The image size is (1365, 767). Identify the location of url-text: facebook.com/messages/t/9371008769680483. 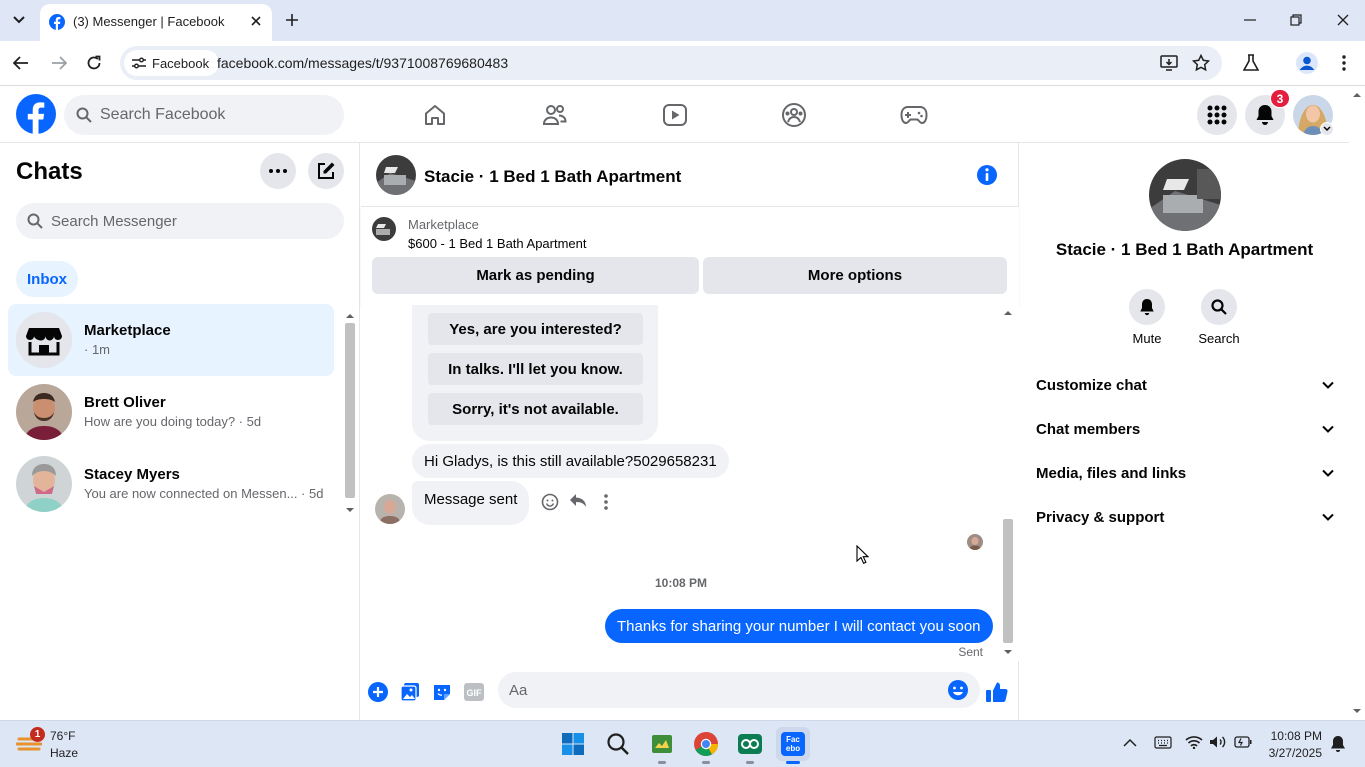
(362, 63).